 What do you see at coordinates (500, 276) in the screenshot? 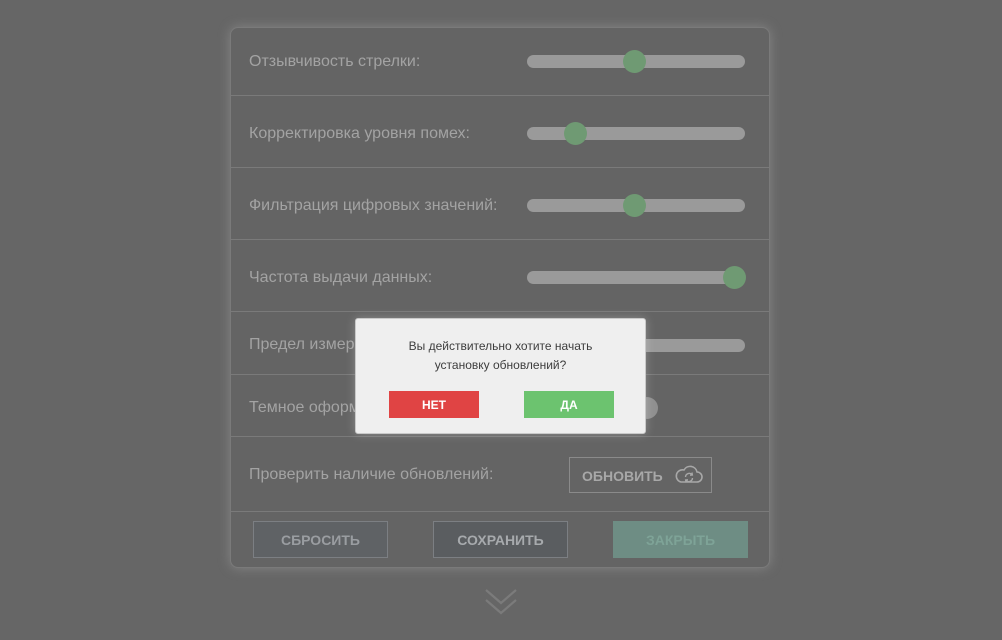
I see `setting-row-data-rate: Частота выдачи данных:` at bounding box center [500, 276].